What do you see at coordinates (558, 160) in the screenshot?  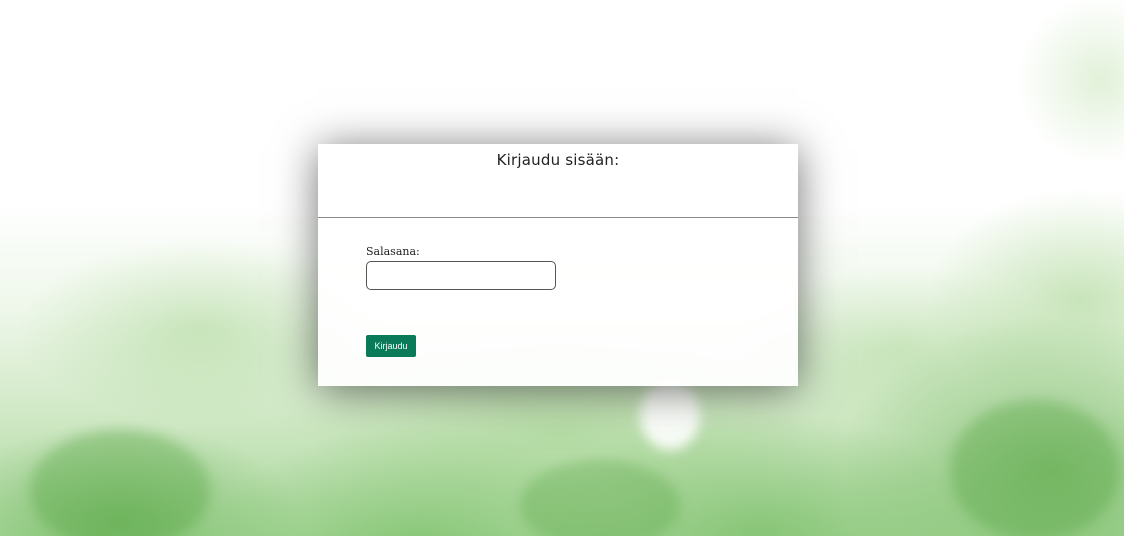 I see `login-title: Kirjaudu sisään:` at bounding box center [558, 160].